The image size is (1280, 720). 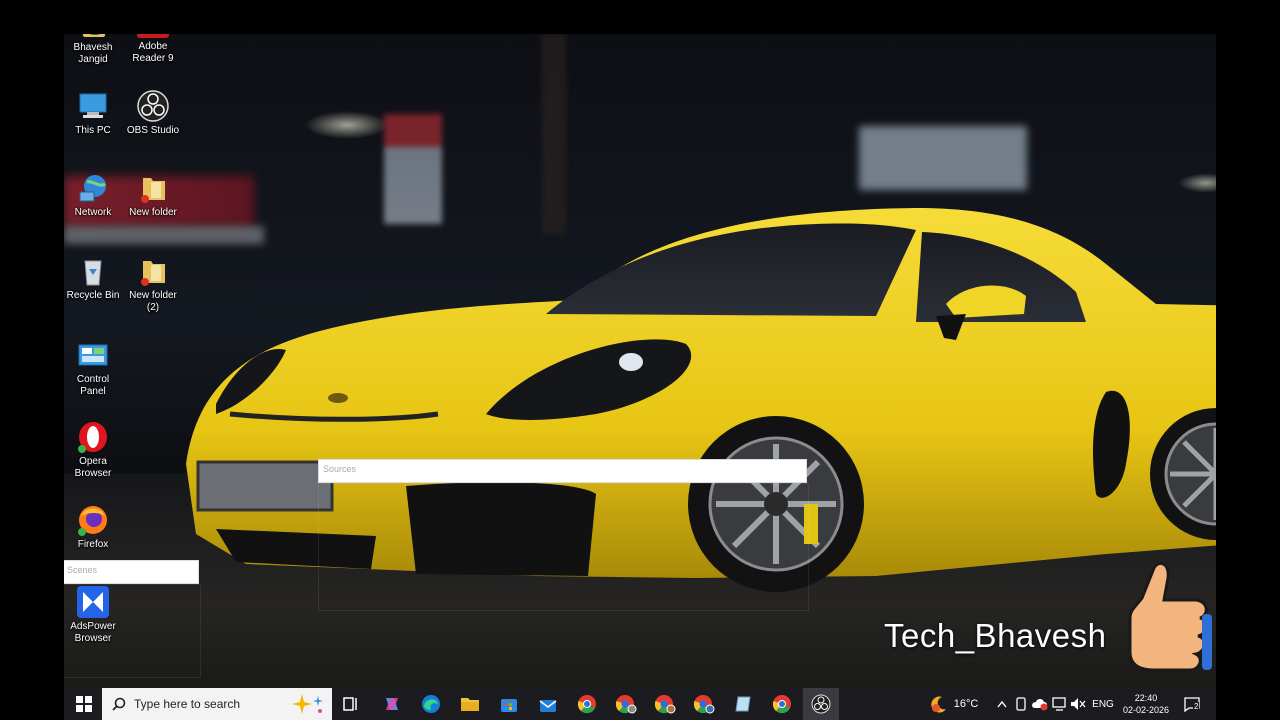 I want to click on desktop-icon-control-panel: Control Panel, so click(x=94, y=368).